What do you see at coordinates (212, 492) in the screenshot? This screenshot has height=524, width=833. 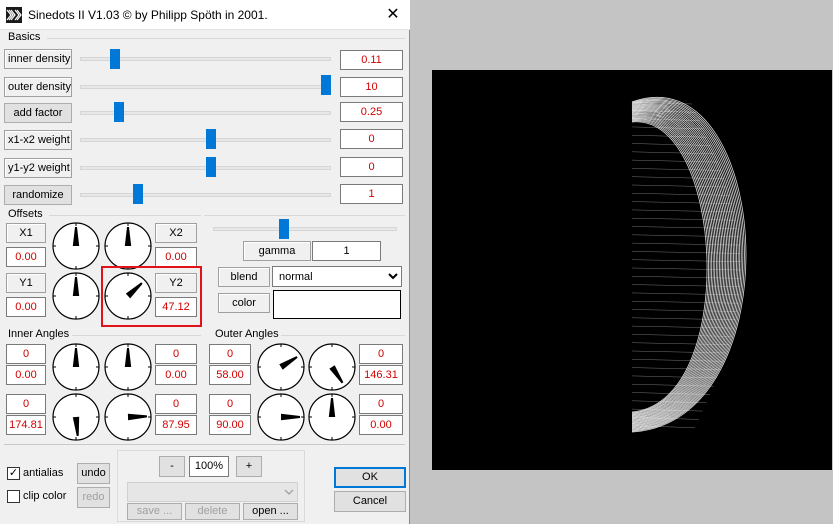 I see `preset-select` at bounding box center [212, 492].